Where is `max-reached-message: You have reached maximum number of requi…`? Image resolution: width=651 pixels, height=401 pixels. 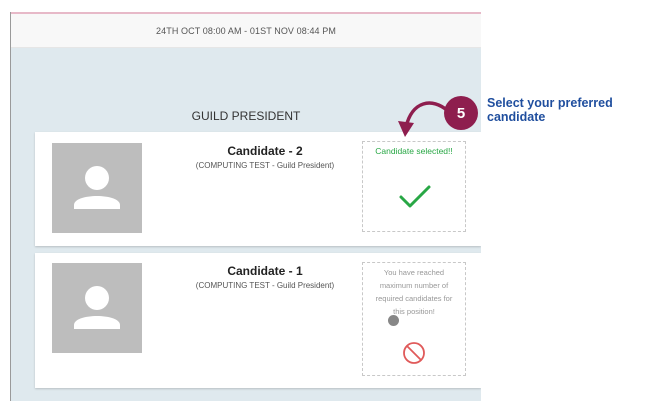
max-reached-message: You have reached maximum number of requi… is located at coordinates (414, 292).